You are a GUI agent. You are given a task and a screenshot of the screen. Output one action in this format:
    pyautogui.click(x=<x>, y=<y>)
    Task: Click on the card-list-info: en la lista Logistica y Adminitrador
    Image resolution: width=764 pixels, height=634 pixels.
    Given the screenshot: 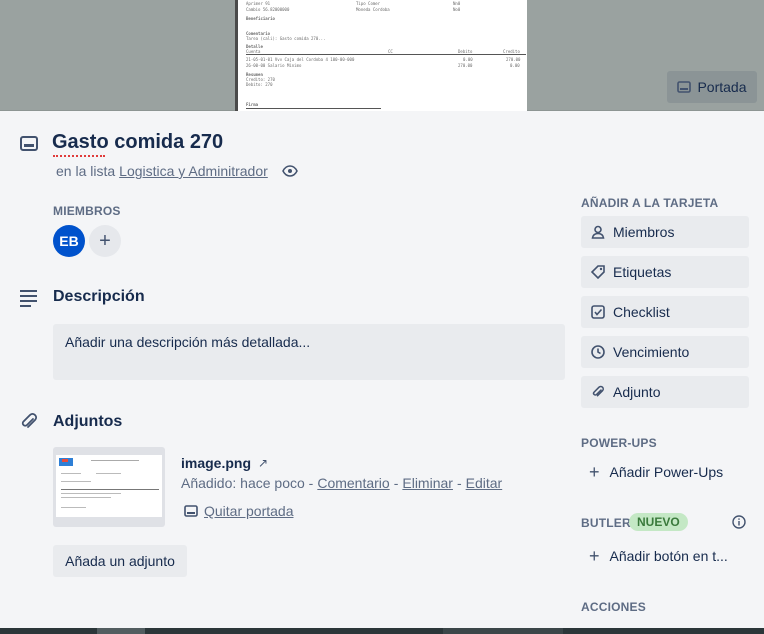 What is the action you would take?
    pyautogui.click(x=177, y=171)
    